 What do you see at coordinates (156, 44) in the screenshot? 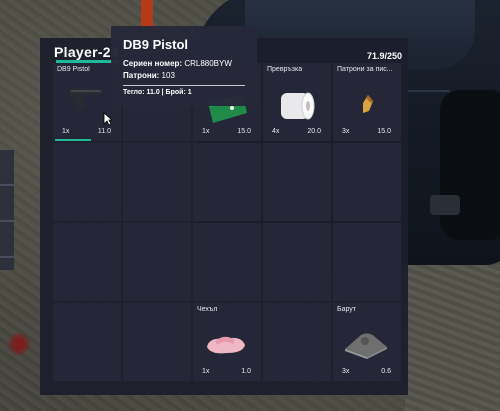
I see `tooltip-title: DB9 Pistol` at bounding box center [156, 44].